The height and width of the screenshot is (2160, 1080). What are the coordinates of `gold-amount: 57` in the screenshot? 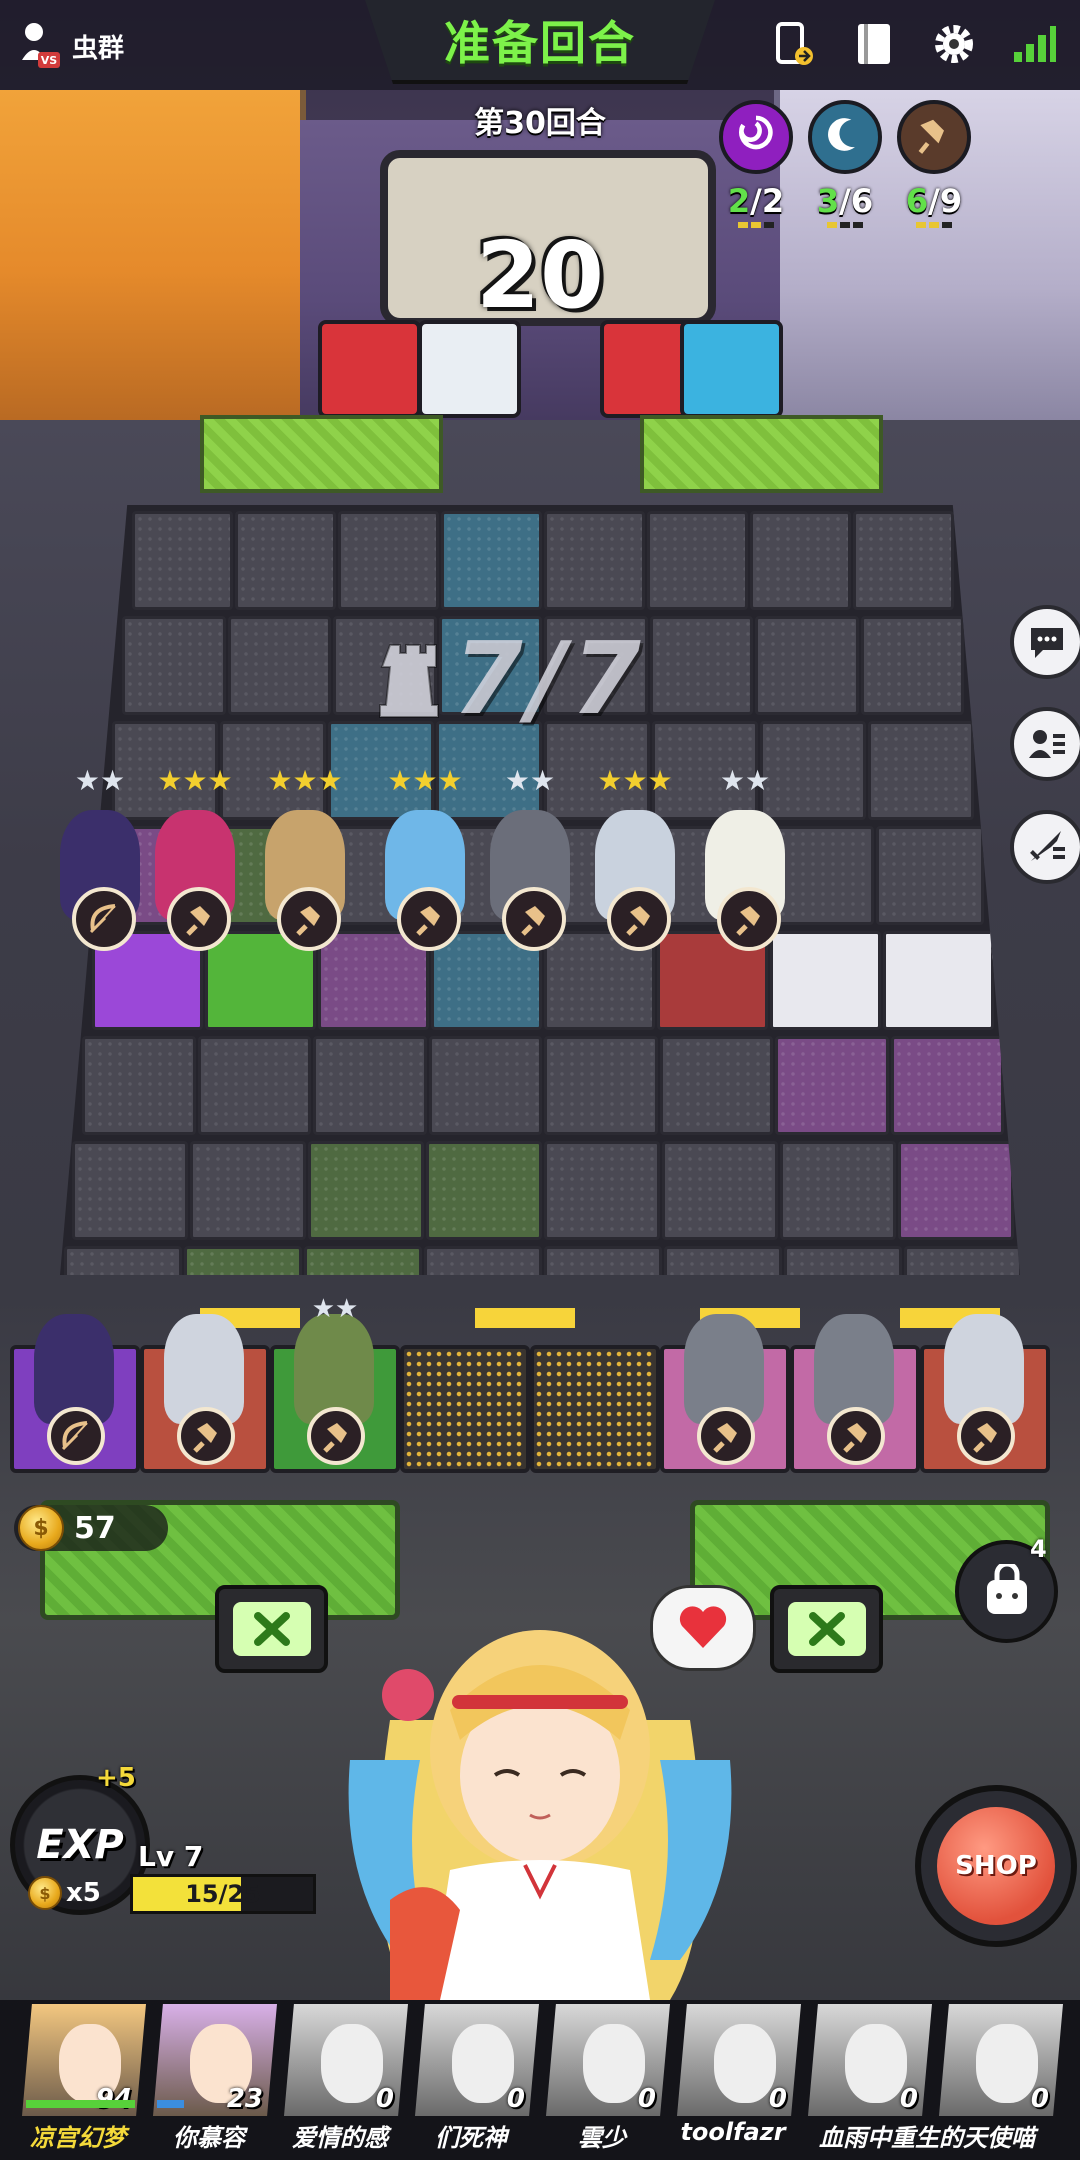 It's located at (95, 1528).